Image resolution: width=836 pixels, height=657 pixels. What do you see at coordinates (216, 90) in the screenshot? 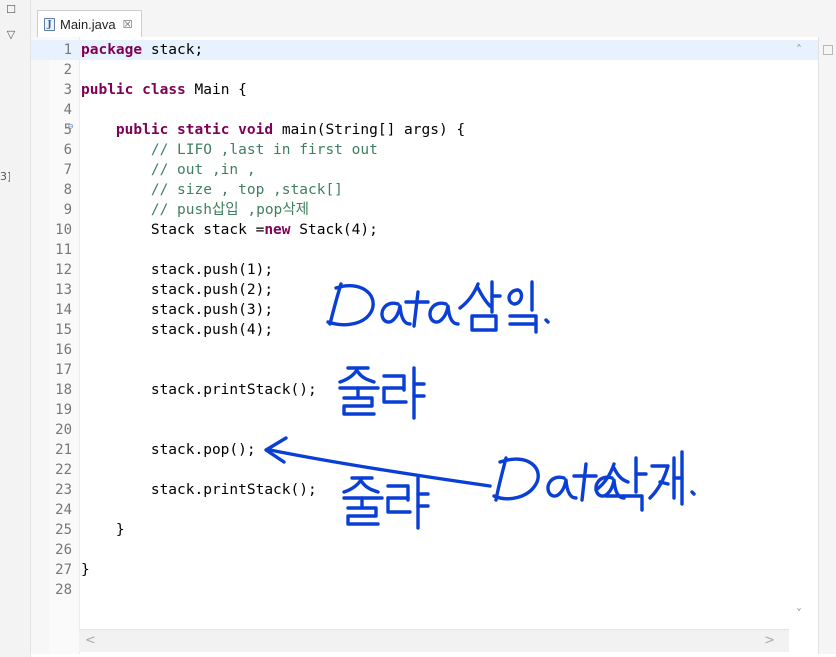
I see `code-token: Main {` at bounding box center [216, 90].